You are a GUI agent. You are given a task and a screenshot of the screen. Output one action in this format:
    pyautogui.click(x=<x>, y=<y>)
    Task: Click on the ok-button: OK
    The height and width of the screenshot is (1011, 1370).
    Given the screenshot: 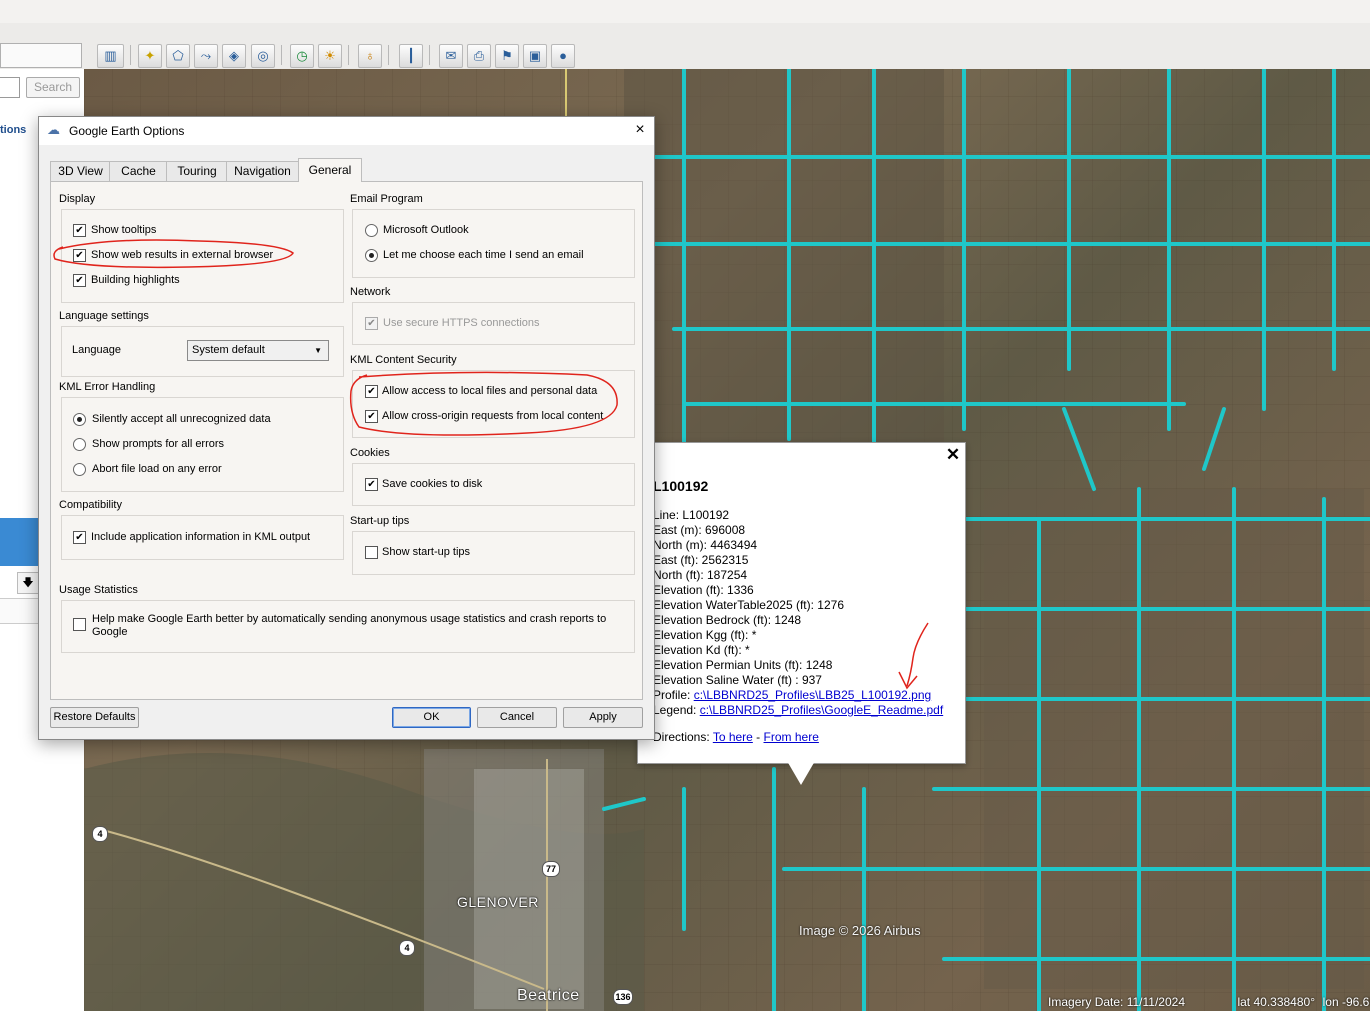 What is the action you would take?
    pyautogui.click(x=431, y=717)
    